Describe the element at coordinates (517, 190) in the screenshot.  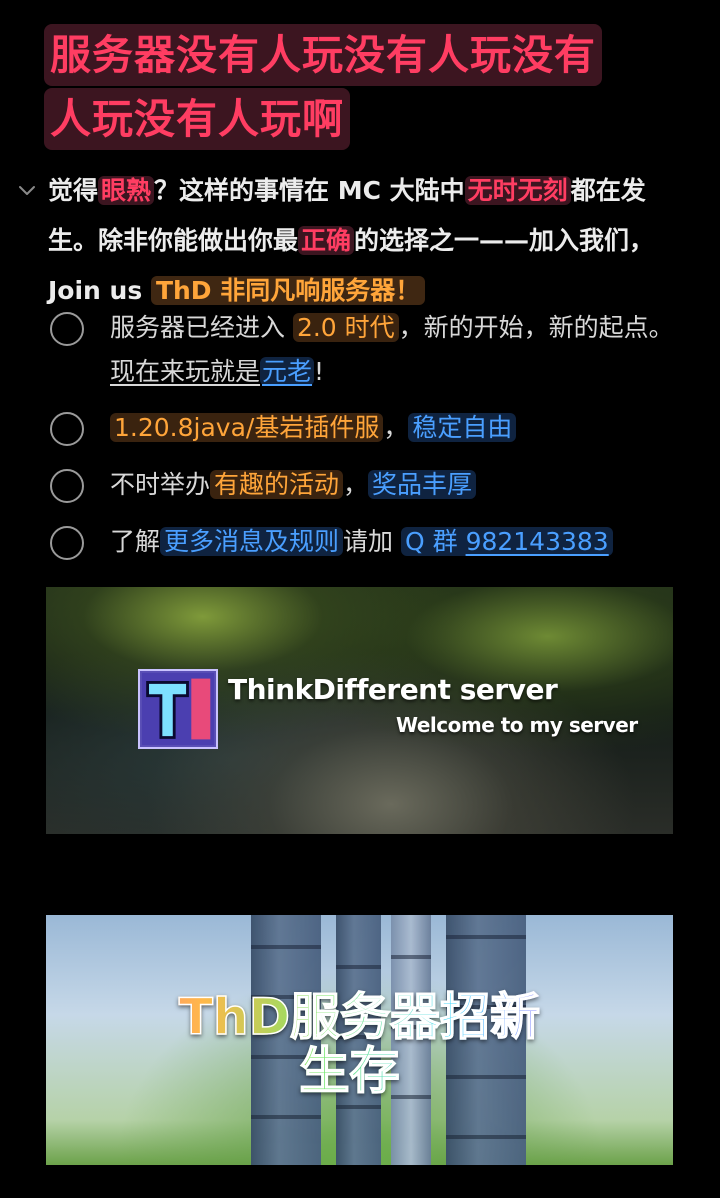
I see `intro-highlight-2: 无时无刻` at that location.